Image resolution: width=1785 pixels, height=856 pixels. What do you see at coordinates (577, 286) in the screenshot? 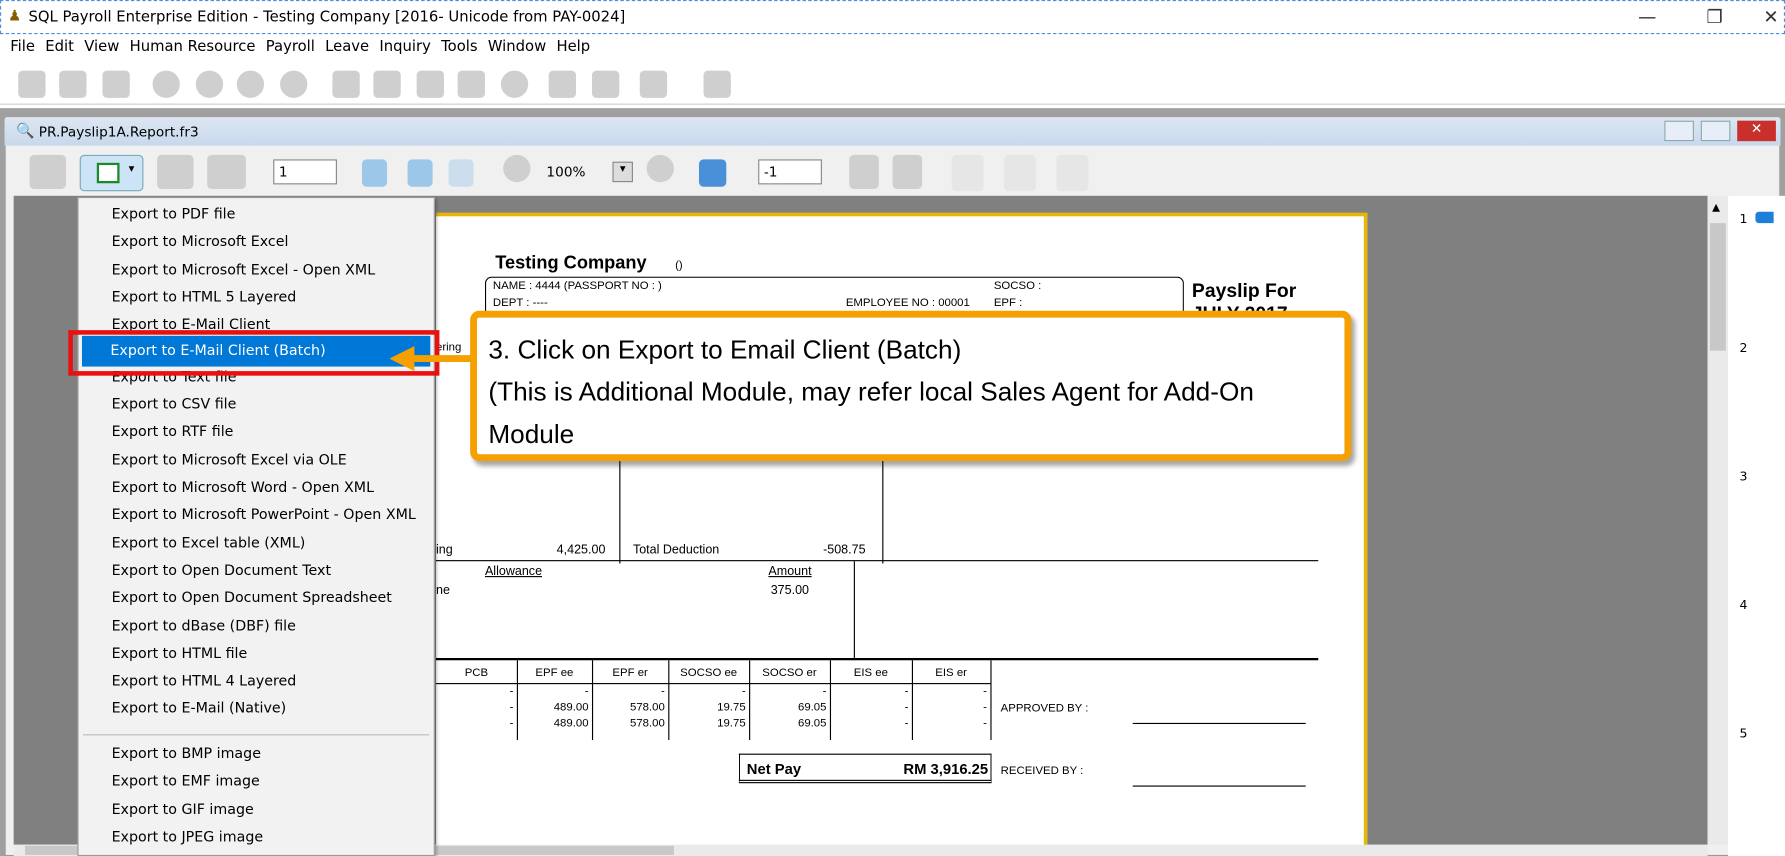
I see `employee-name: NAME : 4444 (PASSPORT NO : )` at bounding box center [577, 286].